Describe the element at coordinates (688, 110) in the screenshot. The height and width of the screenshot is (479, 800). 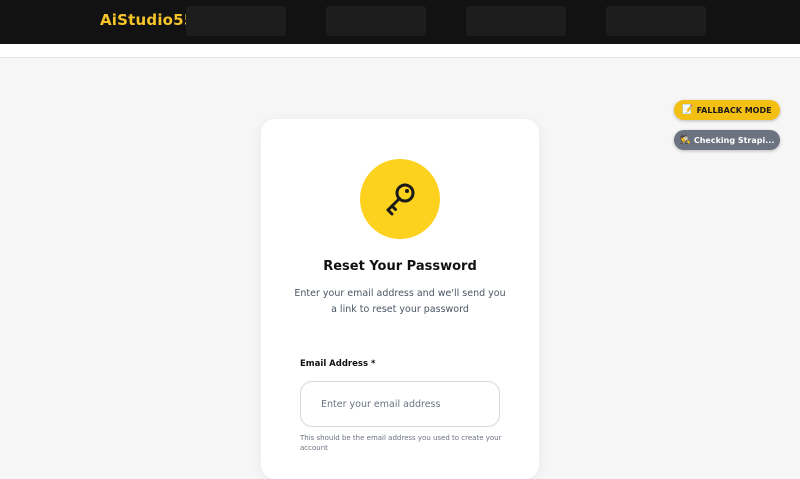
I see `memo-icon: 📝` at that location.